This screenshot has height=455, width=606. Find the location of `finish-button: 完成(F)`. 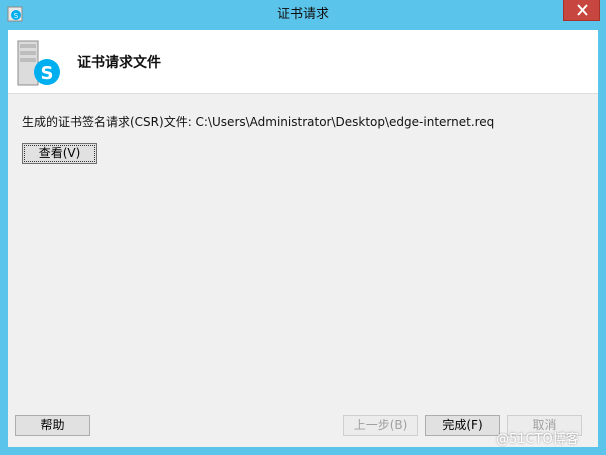

finish-button: 完成(F) is located at coordinates (462, 425).